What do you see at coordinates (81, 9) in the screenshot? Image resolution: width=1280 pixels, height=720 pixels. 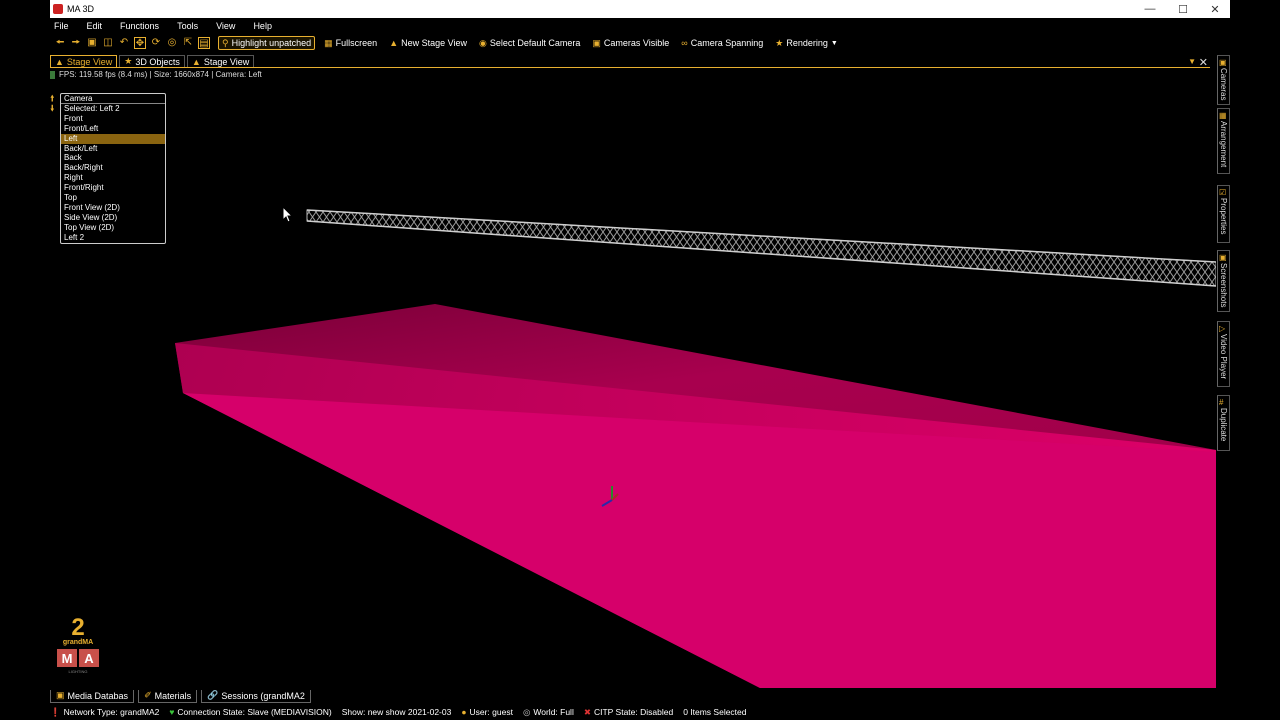 I see `window-title: MA 3D` at bounding box center [81, 9].